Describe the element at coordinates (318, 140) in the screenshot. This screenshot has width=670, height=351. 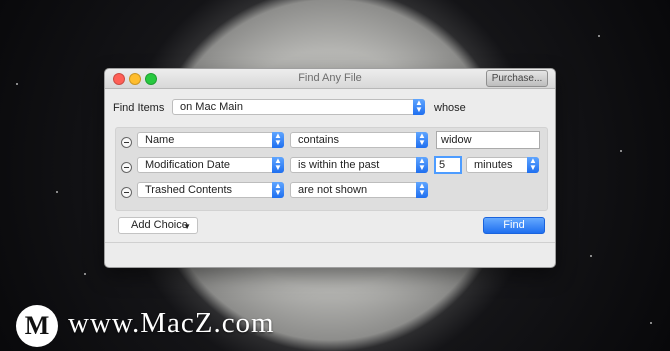
I see `criterion-operator-value: contains` at that location.